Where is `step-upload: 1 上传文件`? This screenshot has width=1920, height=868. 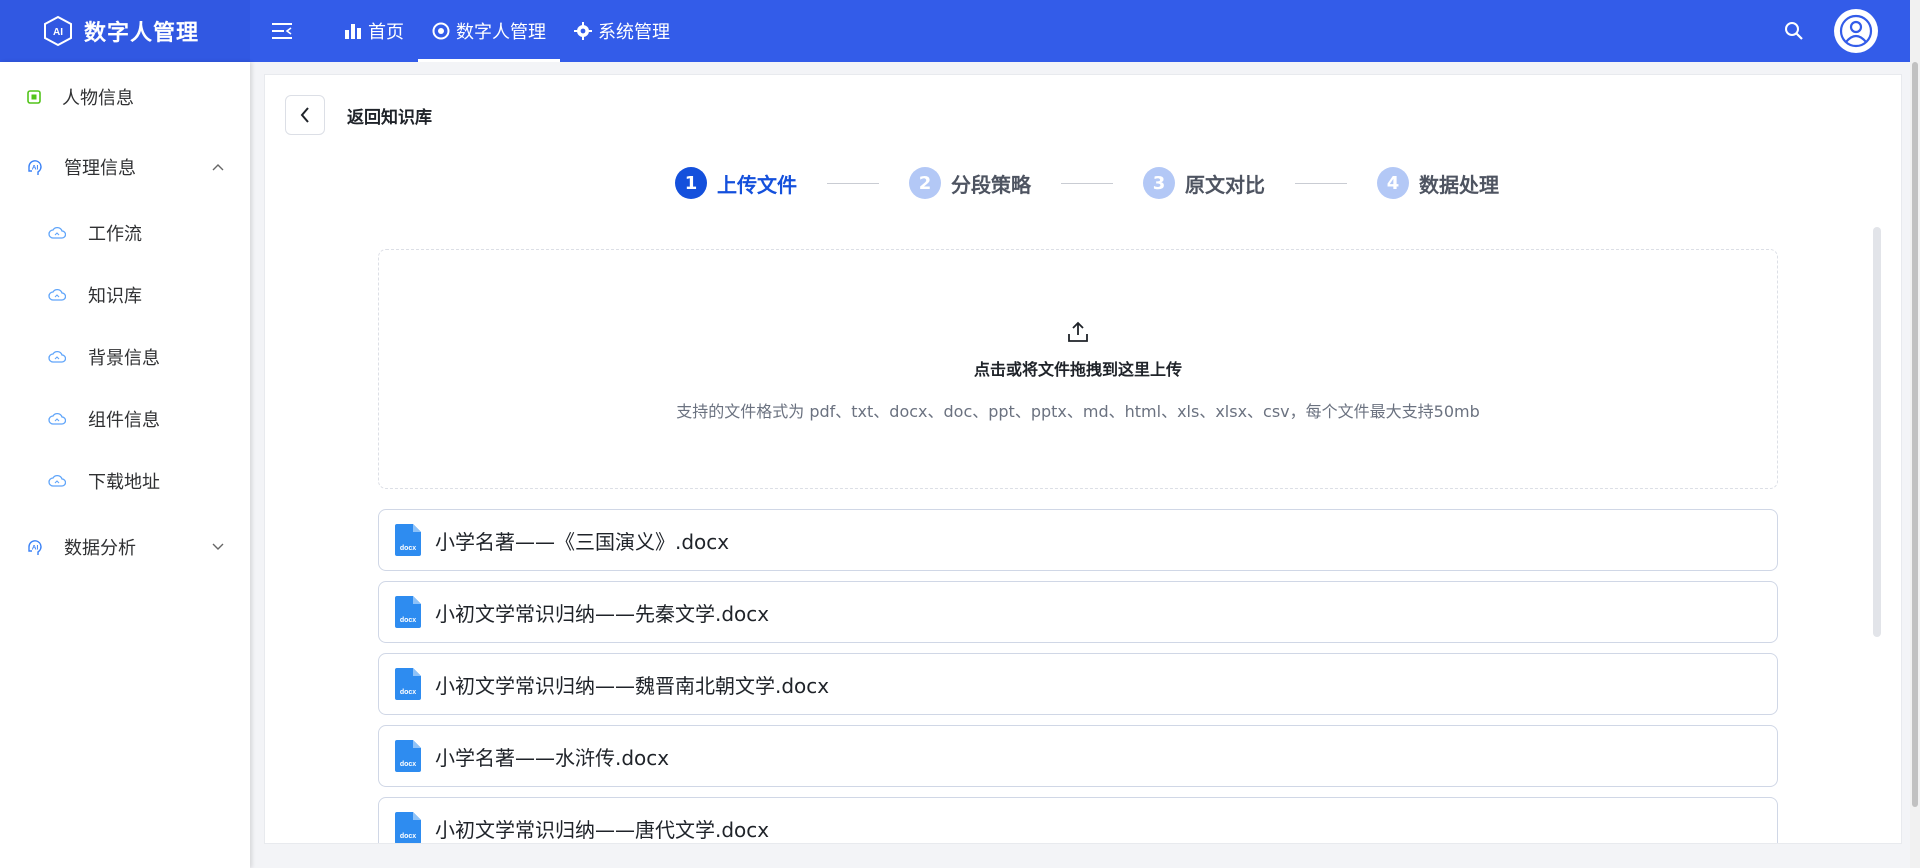
step-upload: 1 上传文件 is located at coordinates (736, 183).